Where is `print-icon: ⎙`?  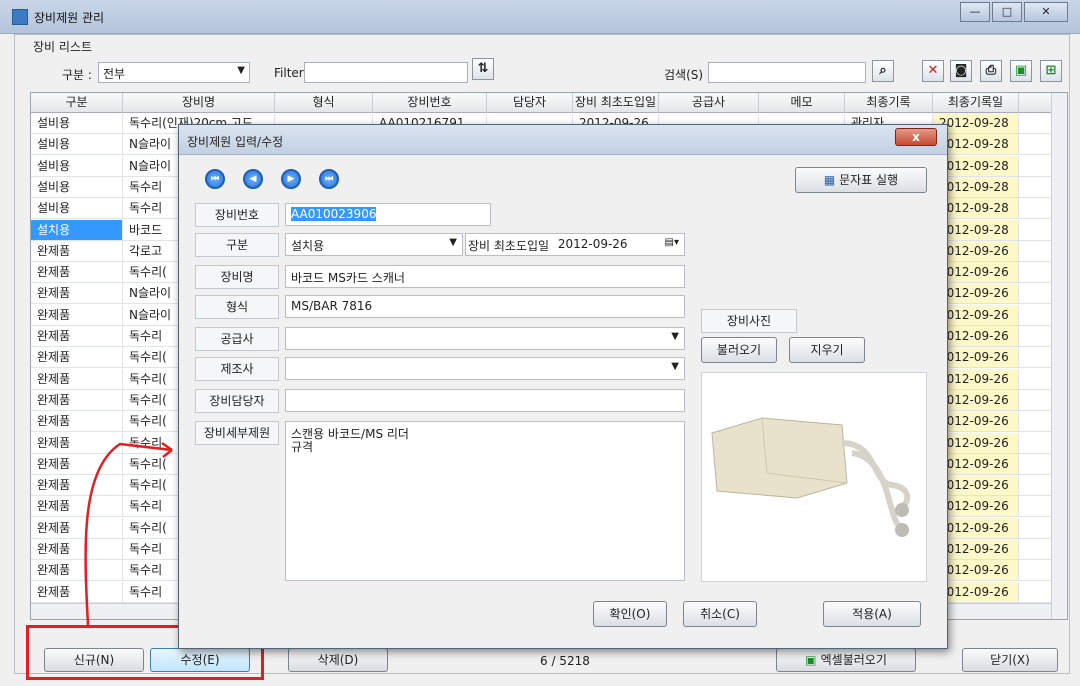 print-icon: ⎙ is located at coordinates (991, 71).